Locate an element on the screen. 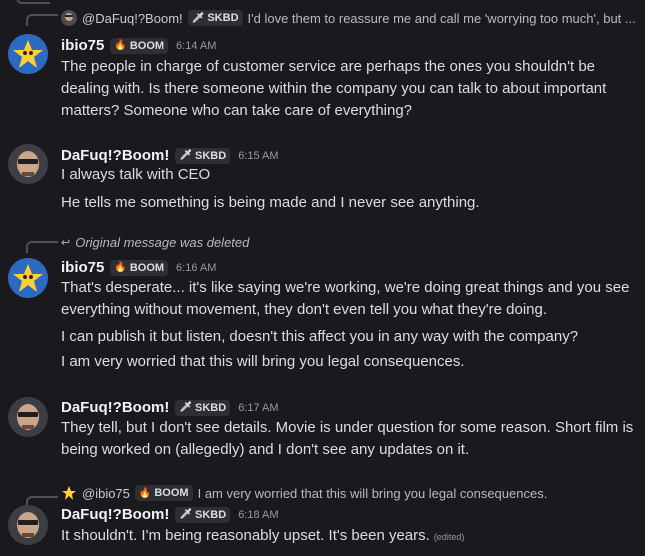  reply-preview: ↩ Original message was deleted is located at coordinates (351, 242).